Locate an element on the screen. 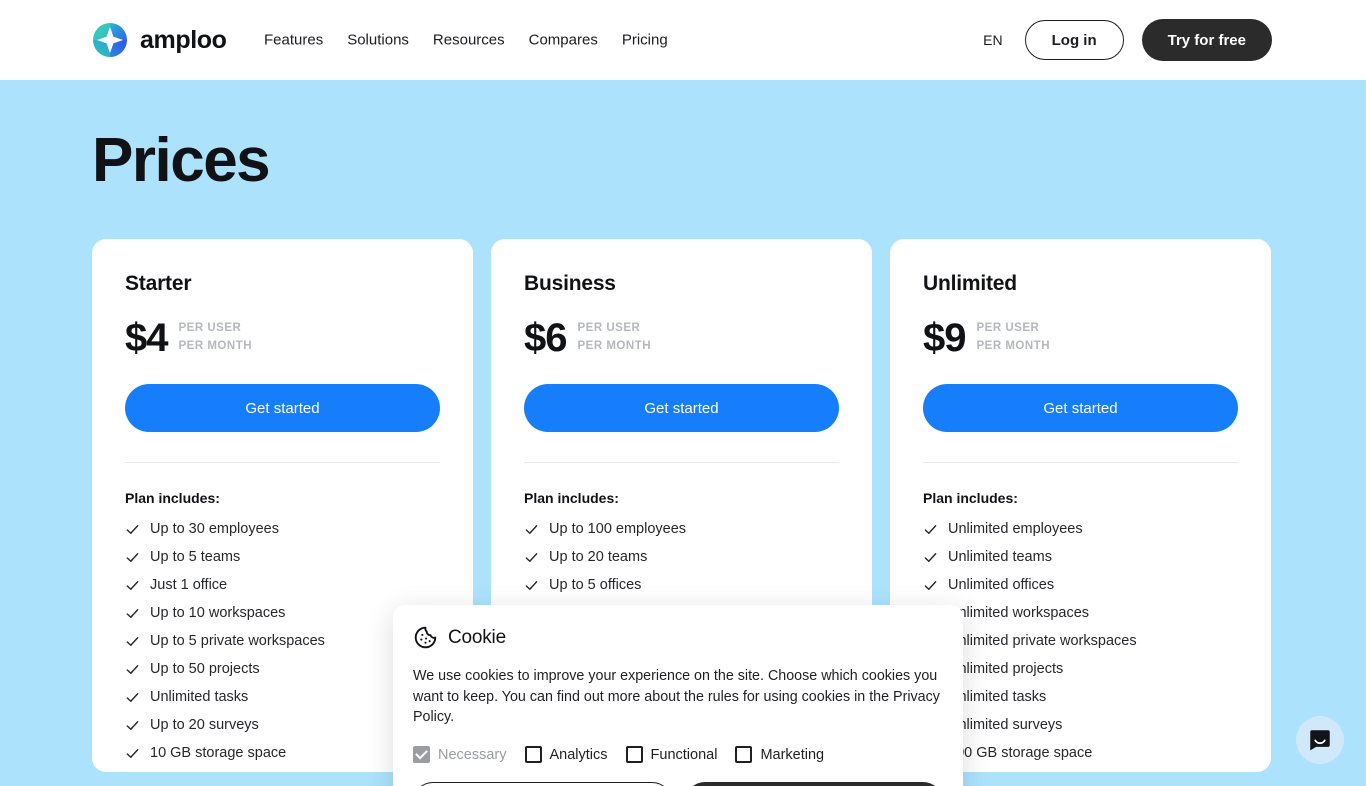 This screenshot has height=786, width=1366. feature-label: Unlimited projects is located at coordinates (1006, 669).